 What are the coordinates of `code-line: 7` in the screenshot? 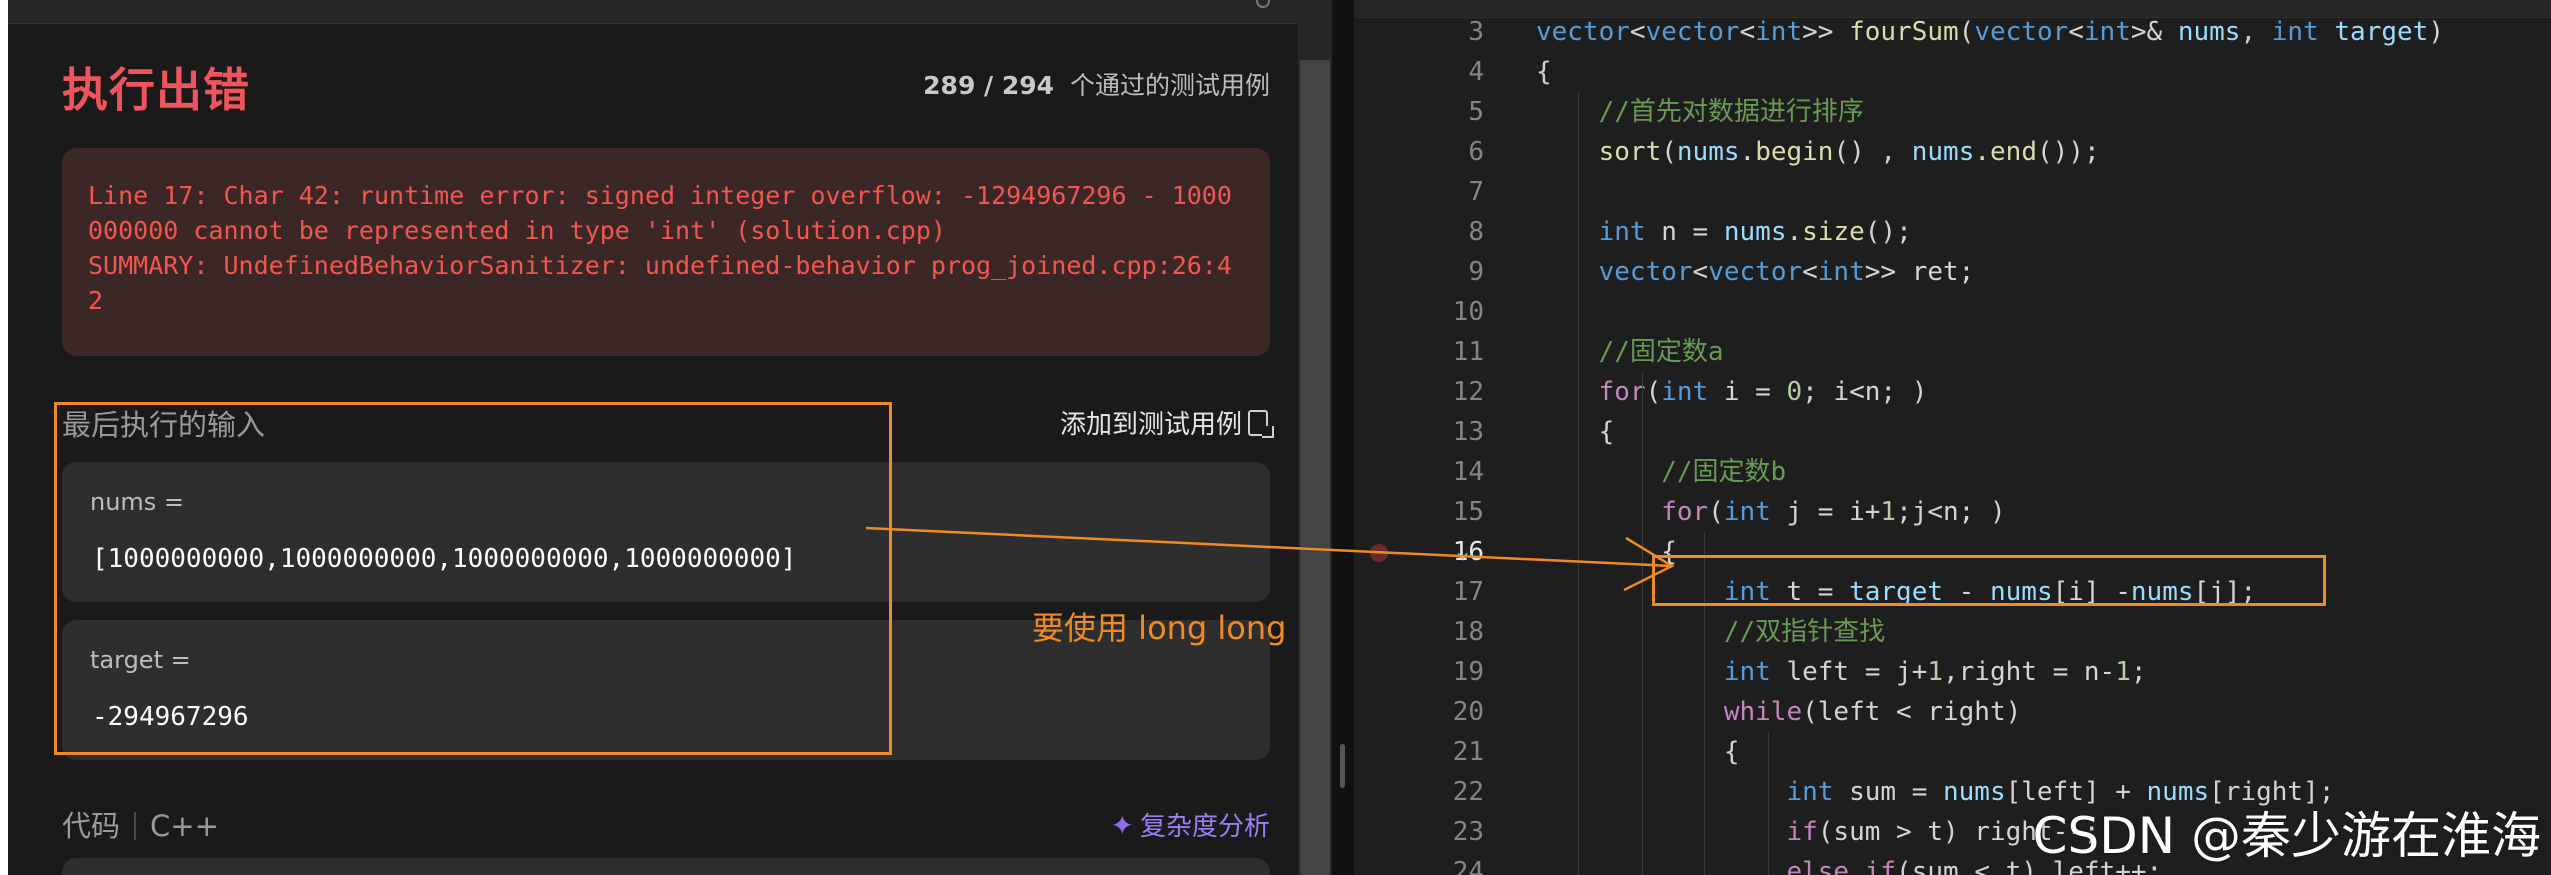 It's located at (1952, 192).